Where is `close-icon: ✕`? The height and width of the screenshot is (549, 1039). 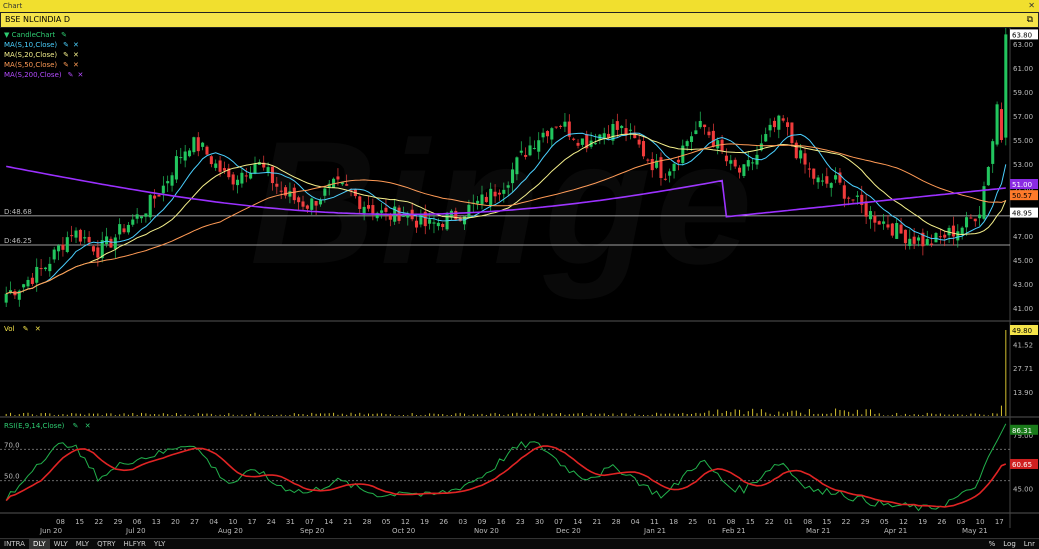 close-icon: ✕ is located at coordinates (1031, 6).